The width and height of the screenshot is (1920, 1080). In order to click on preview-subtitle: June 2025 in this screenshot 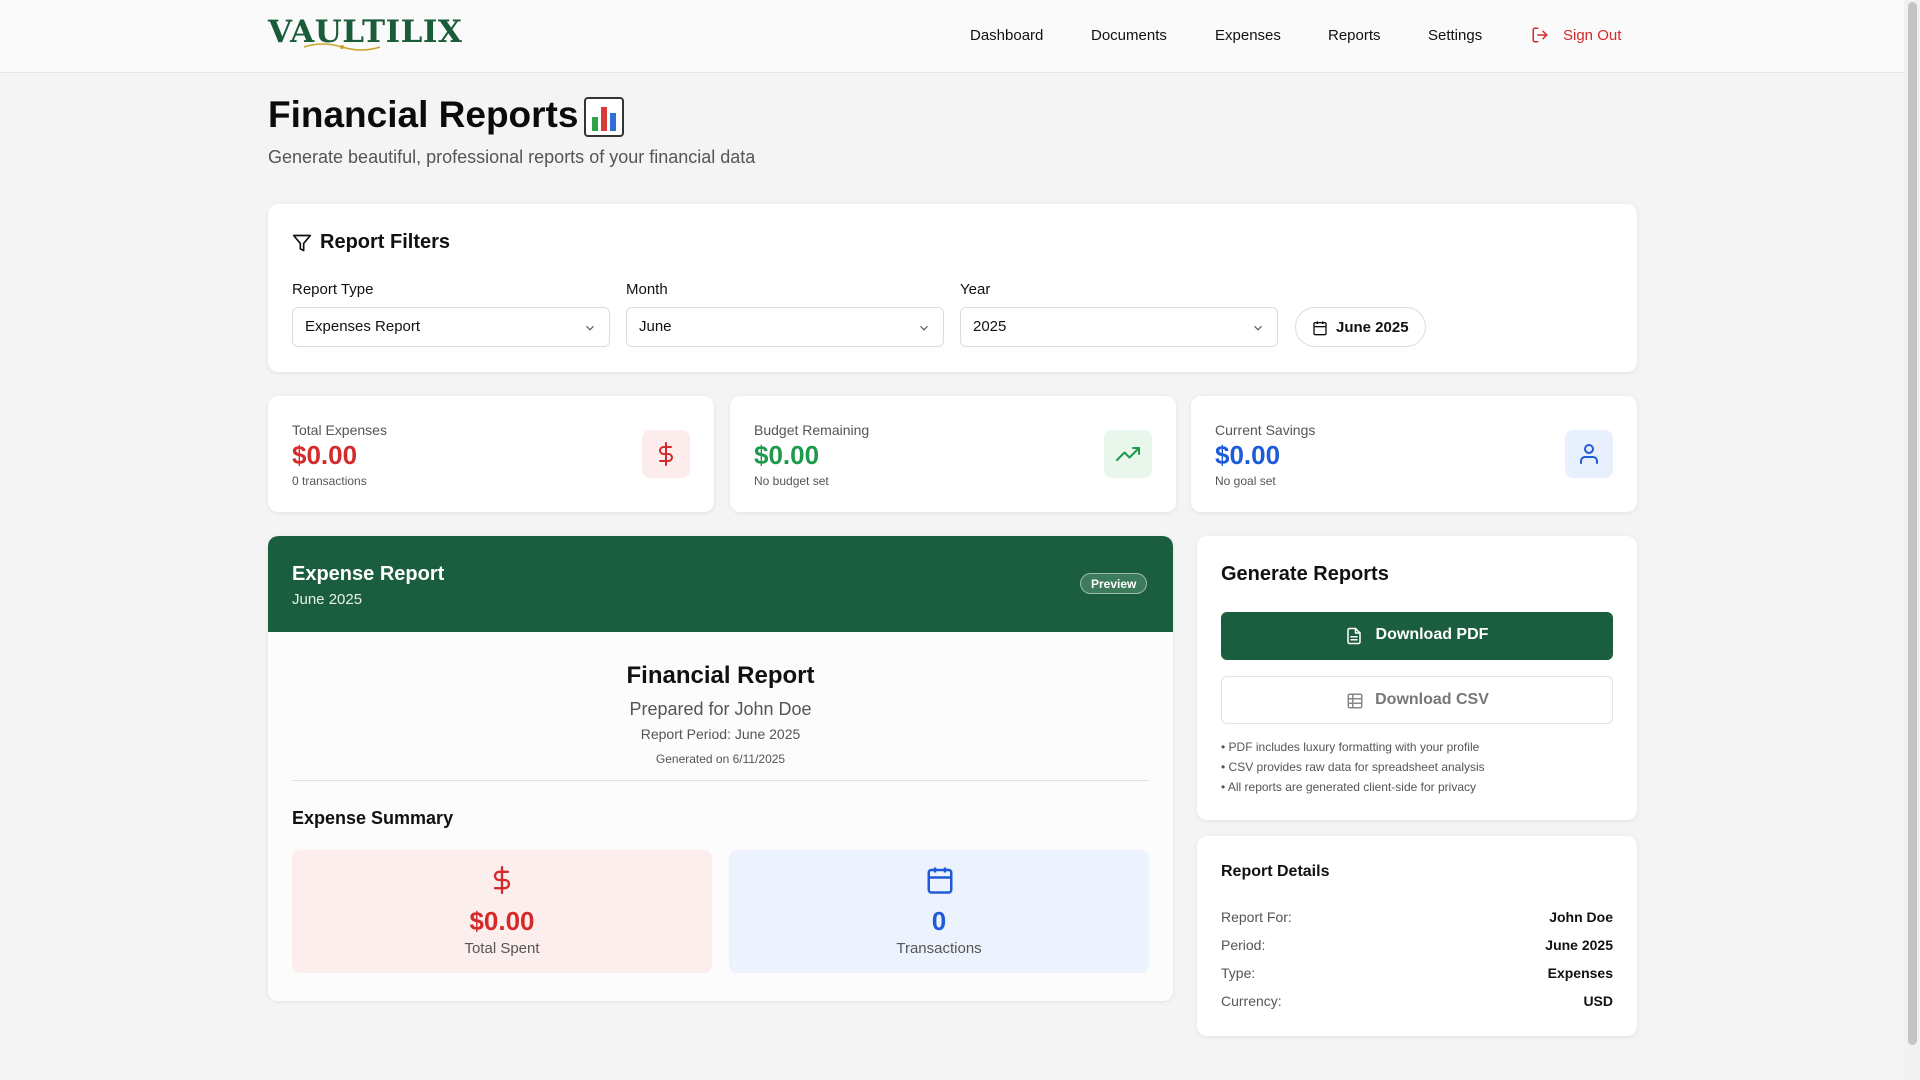, I will do `click(327, 599)`.